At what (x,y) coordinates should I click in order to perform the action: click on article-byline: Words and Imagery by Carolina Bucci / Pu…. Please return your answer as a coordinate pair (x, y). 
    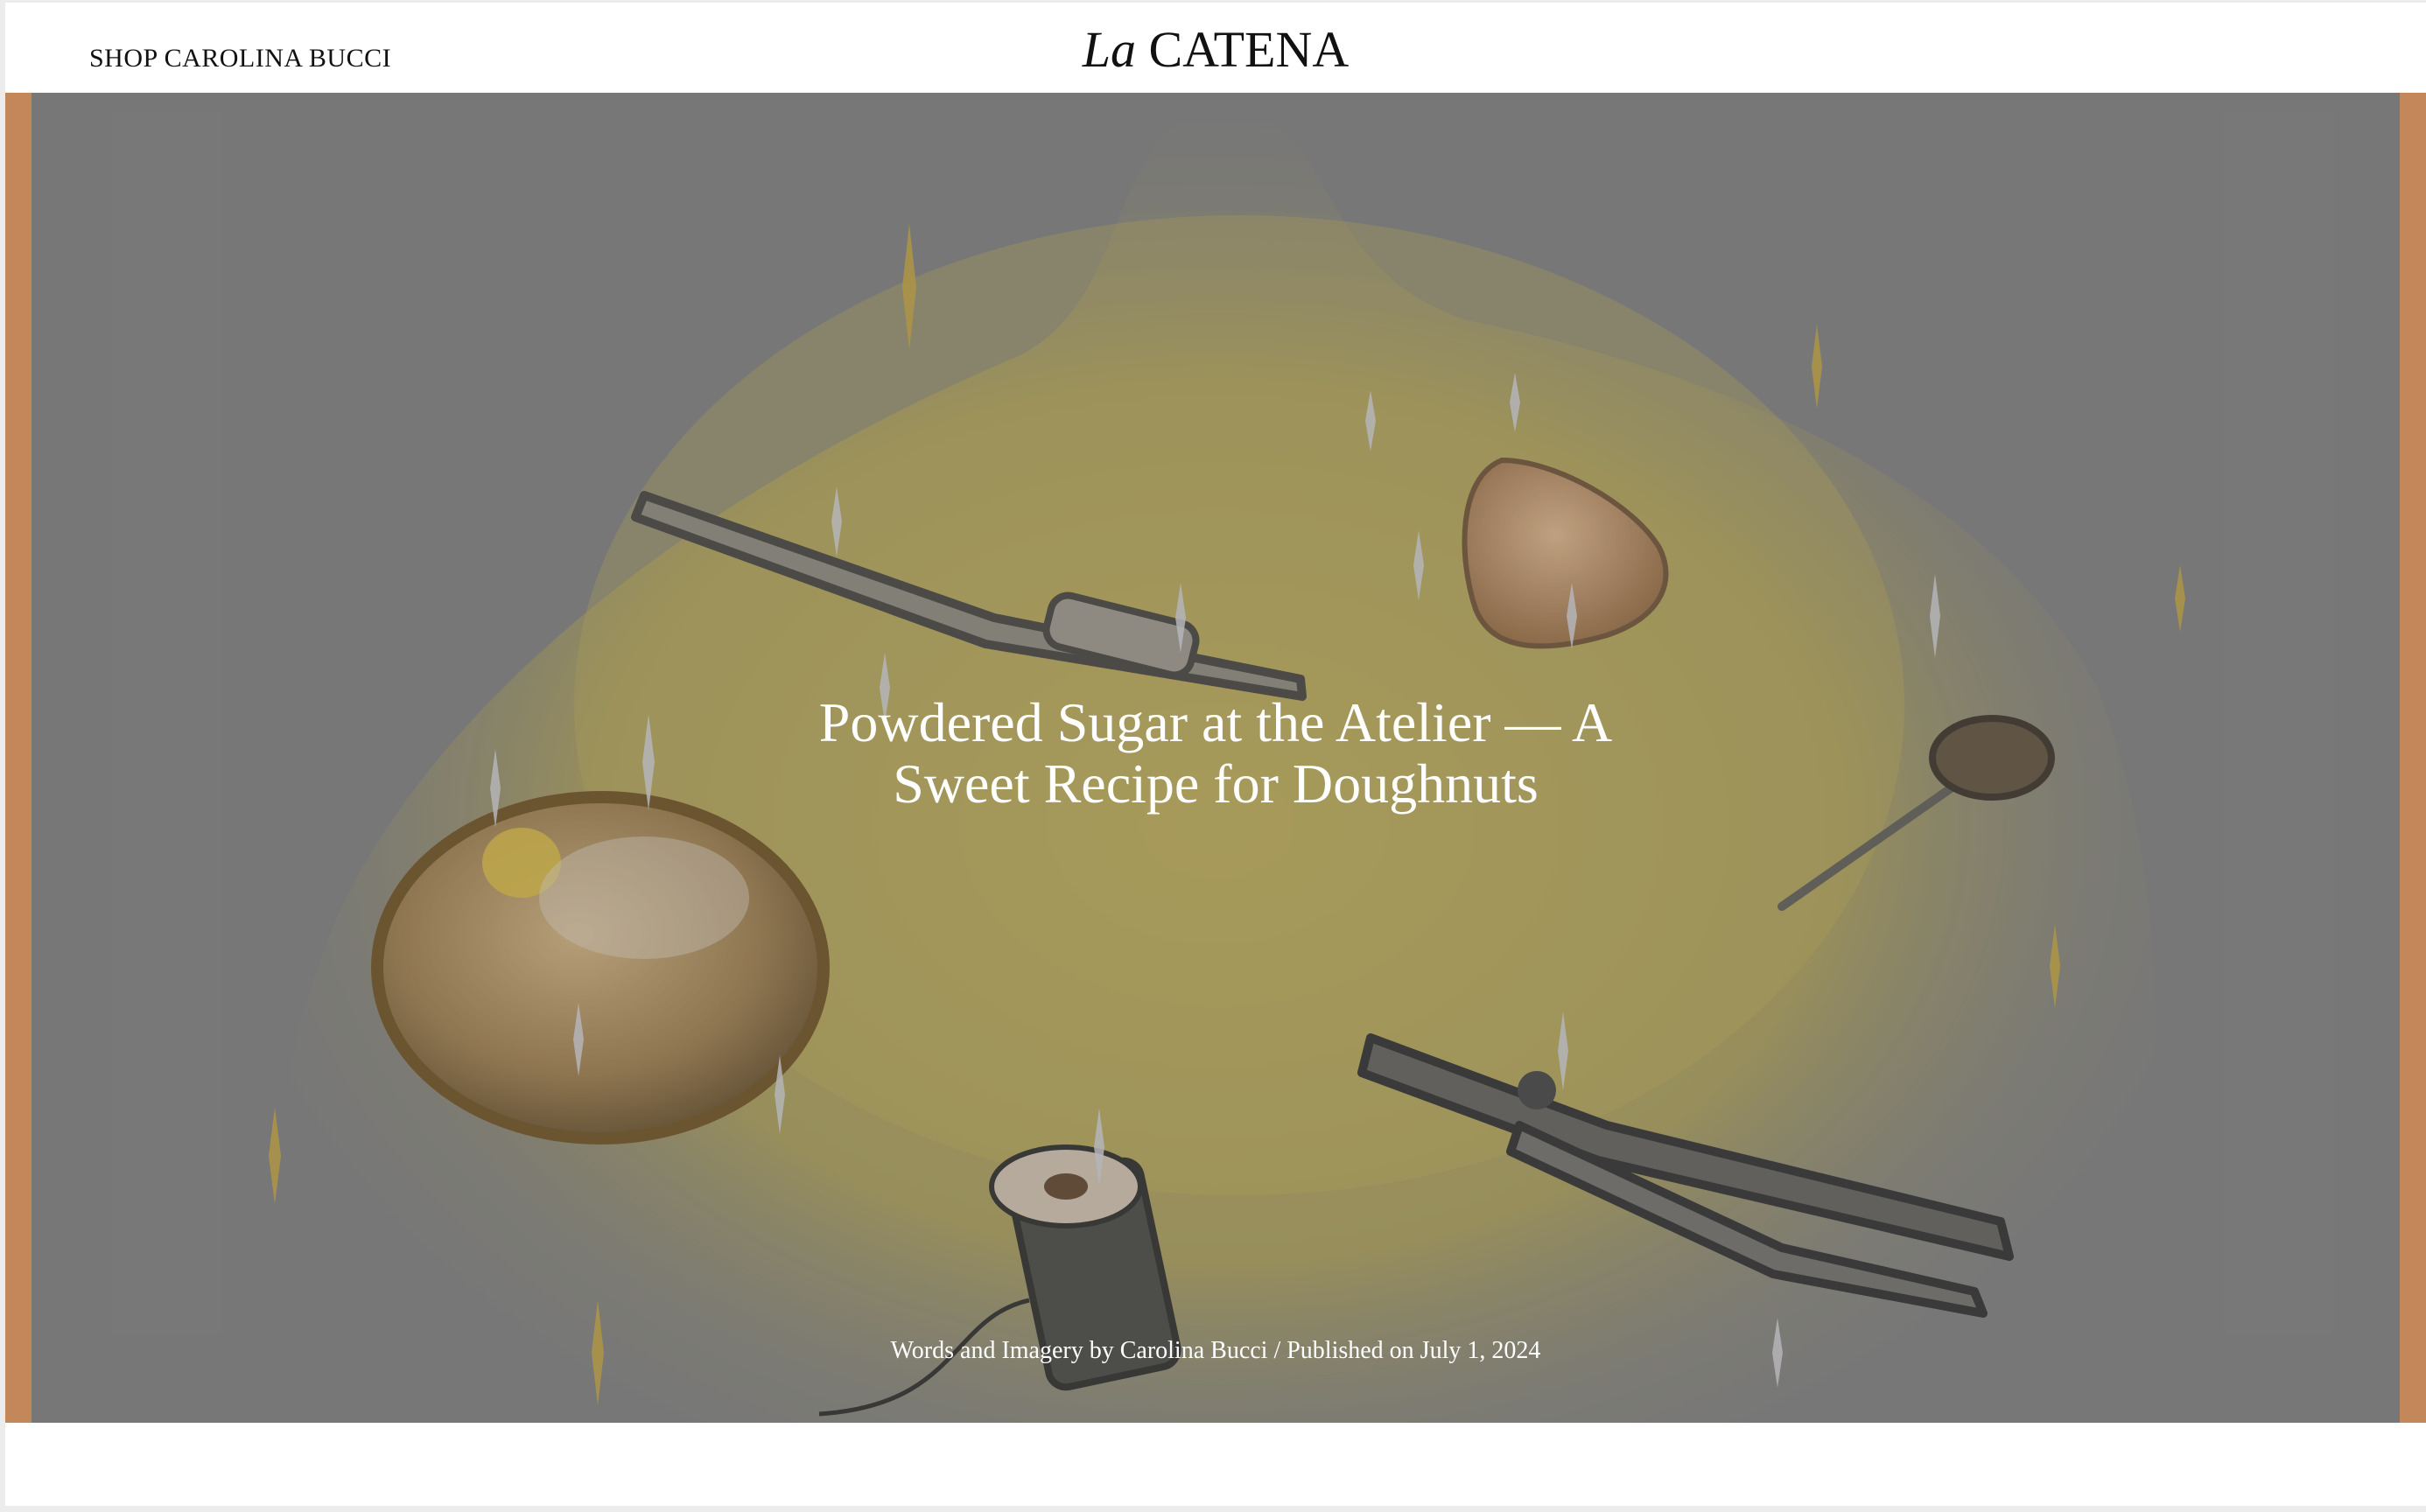
    Looking at the image, I should click on (1215, 1350).